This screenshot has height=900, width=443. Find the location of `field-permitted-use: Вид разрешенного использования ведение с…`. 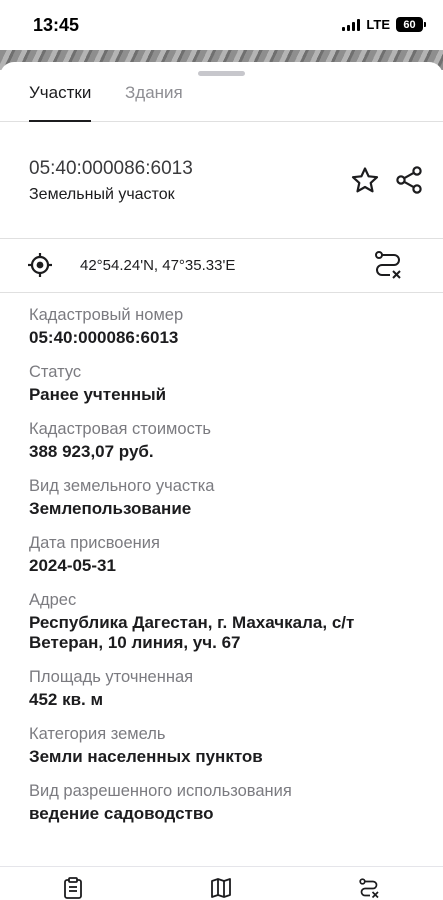

field-permitted-use: Вид разрешенного использования ведение с… is located at coordinates (229, 802).